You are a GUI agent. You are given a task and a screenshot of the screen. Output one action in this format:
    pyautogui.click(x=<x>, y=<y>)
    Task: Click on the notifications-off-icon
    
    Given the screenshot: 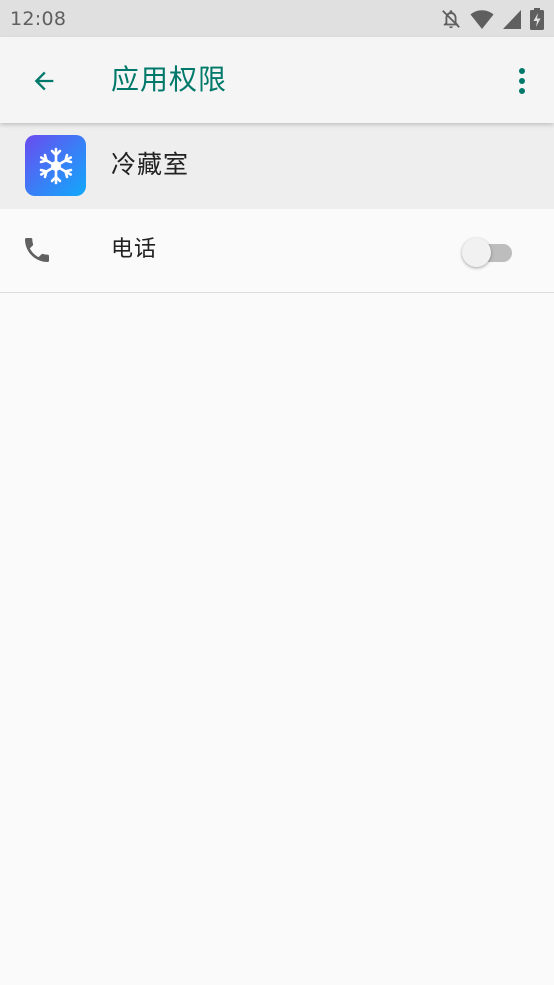 What is the action you would take?
    pyautogui.click(x=451, y=19)
    